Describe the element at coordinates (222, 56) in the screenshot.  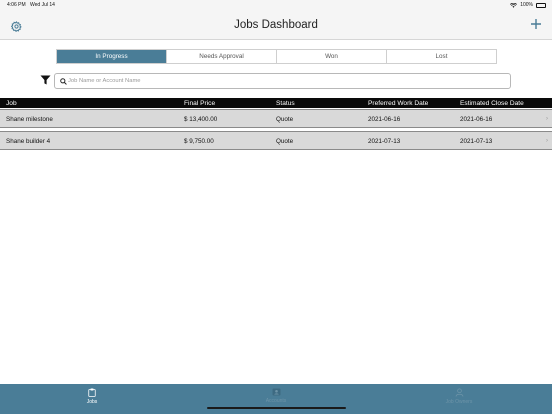
I see `segment-needs-approval: Needs Approval` at that location.